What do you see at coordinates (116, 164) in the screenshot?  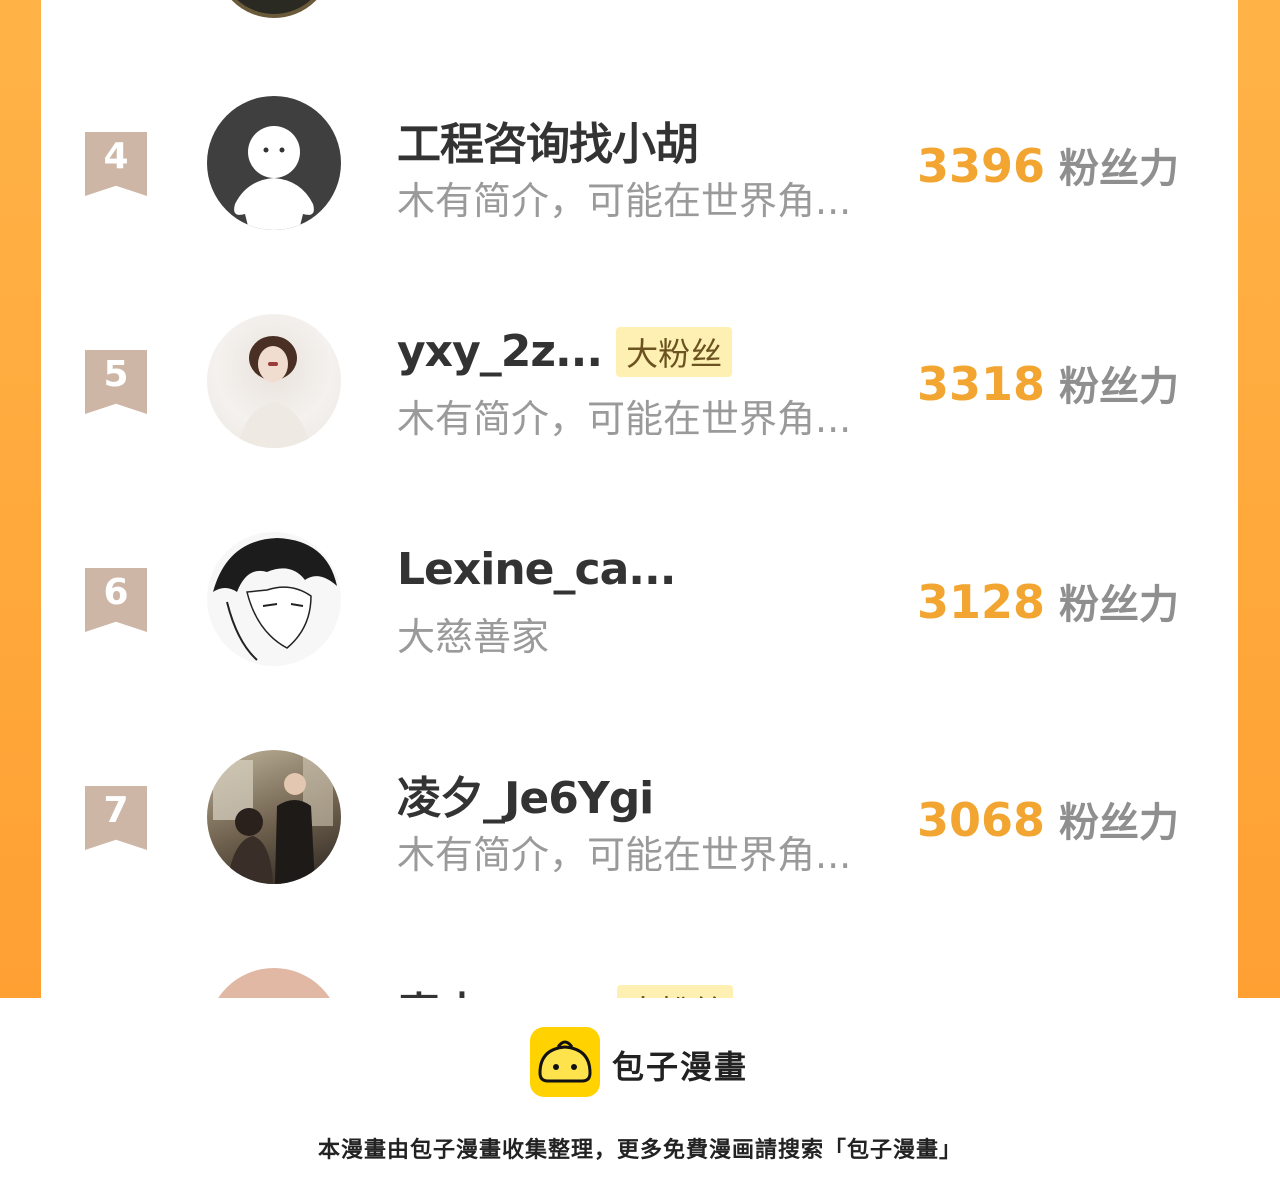 I see `rank-badge: 4` at bounding box center [116, 164].